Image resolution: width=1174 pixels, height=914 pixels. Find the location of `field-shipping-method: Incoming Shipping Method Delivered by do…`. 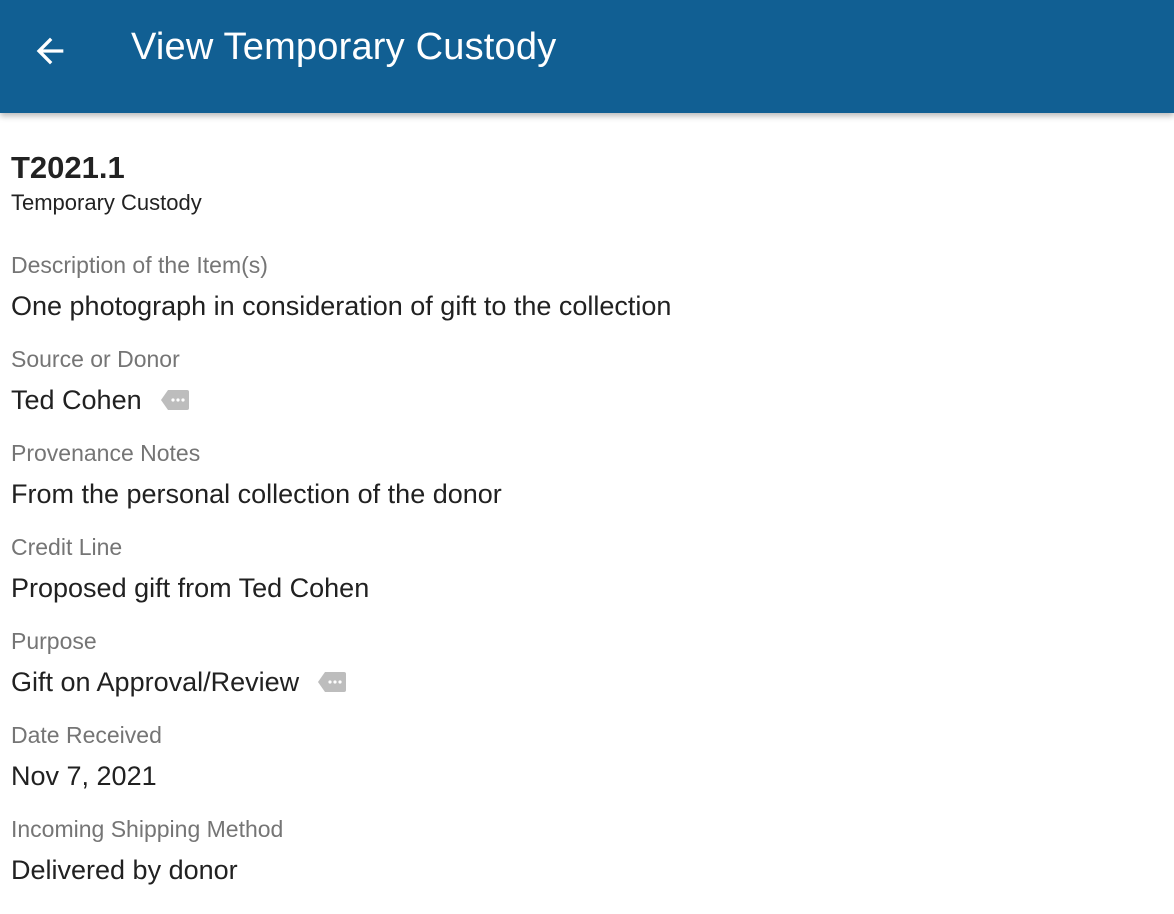

field-shipping-method: Incoming Shipping Method Delivered by do… is located at coordinates (586, 861).